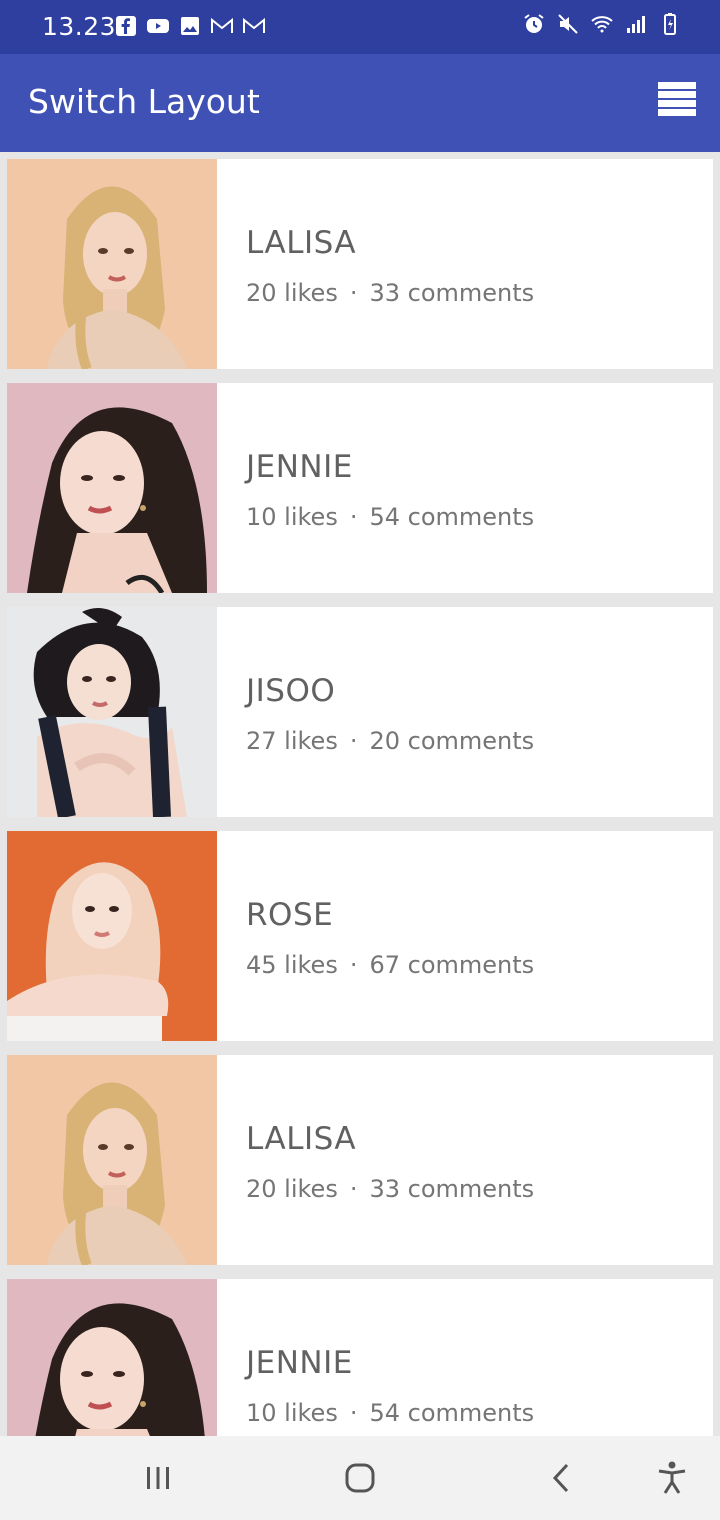 The height and width of the screenshot is (1520, 720). What do you see at coordinates (144, 101) in the screenshot?
I see `page-title: Switch Layout` at bounding box center [144, 101].